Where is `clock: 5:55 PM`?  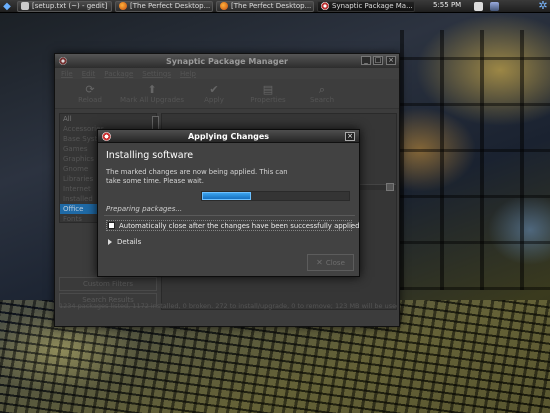 clock: 5:55 PM is located at coordinates (447, 5).